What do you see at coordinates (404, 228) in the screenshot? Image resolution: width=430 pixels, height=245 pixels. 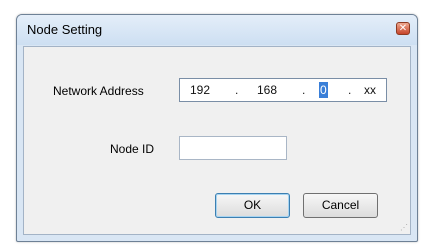 I see `resize-grip-icon: ⋰` at bounding box center [404, 228].